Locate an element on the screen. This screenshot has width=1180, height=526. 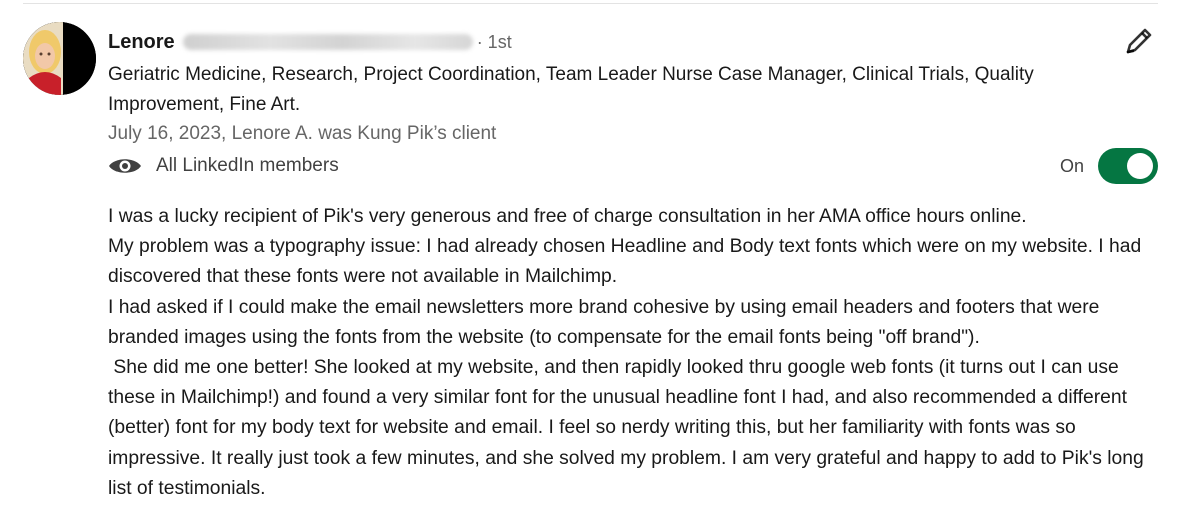
author-name: Lenore is located at coordinates (141, 42).